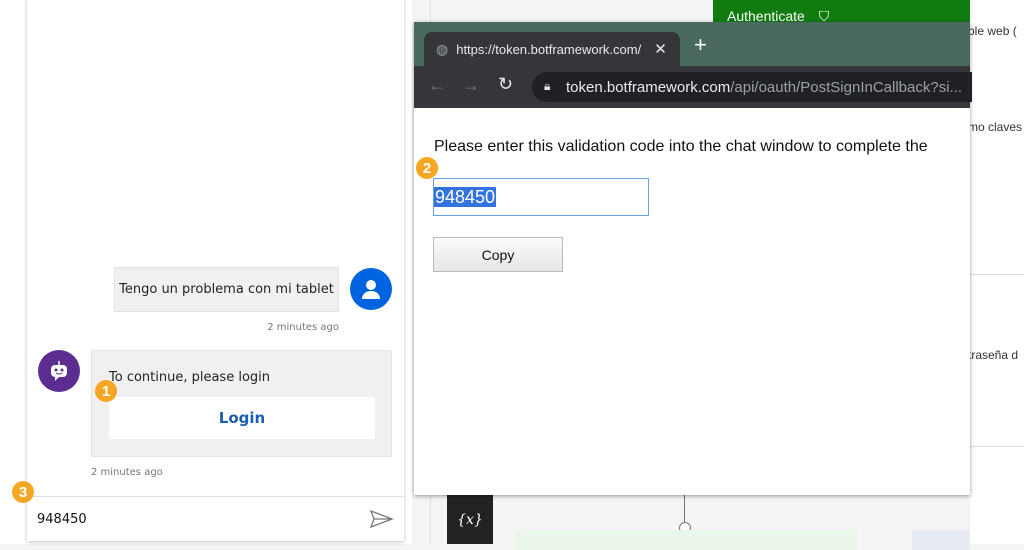  What do you see at coordinates (226, 289) in the screenshot?
I see `user-message: Tengo un problema con mi tablet` at bounding box center [226, 289].